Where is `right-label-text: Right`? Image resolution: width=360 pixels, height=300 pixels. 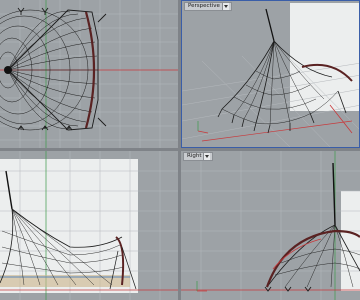 right-label-text: Right is located at coordinates (194, 156).